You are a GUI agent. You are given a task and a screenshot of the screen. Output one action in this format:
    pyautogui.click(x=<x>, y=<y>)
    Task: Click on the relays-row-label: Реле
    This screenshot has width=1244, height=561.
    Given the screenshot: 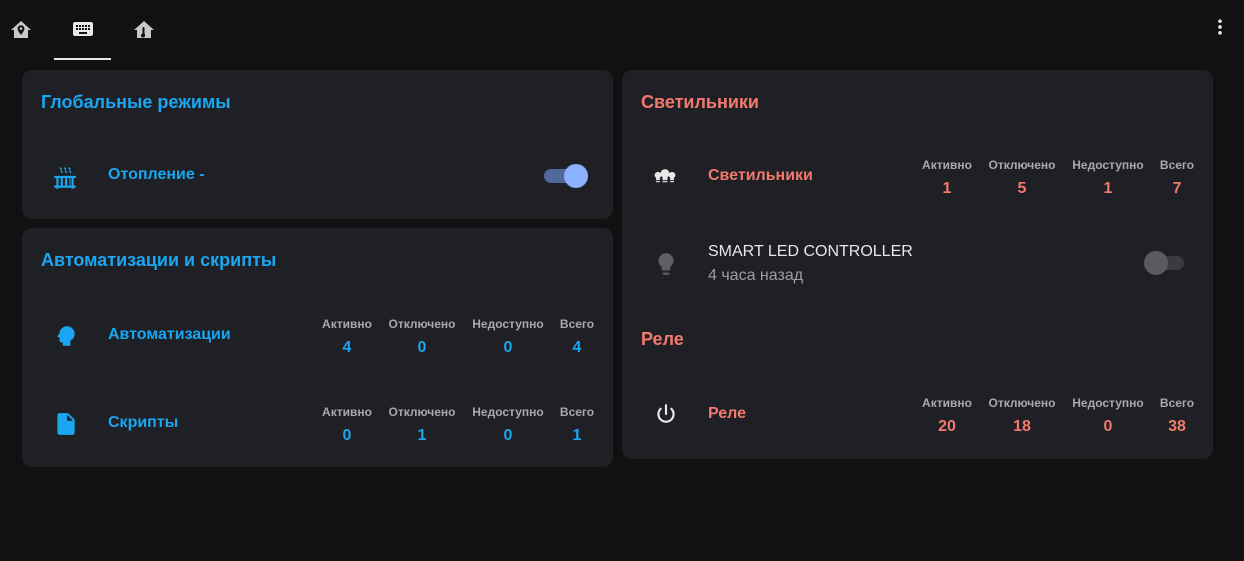 What is the action you would take?
    pyautogui.click(x=727, y=414)
    